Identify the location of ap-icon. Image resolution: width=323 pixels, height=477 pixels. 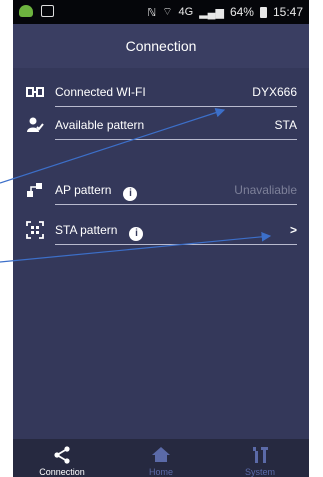
(34, 190).